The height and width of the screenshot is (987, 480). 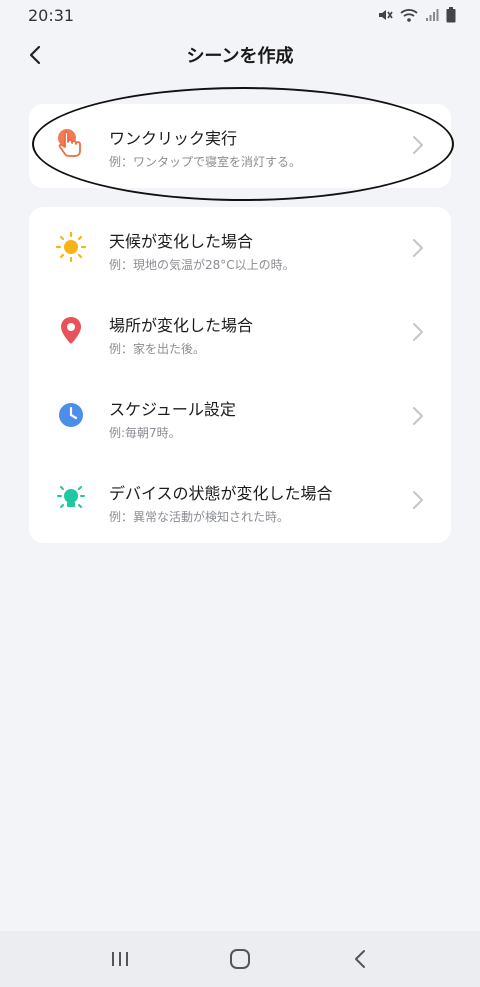 I want to click on item-title: スケジュール設定, so click(x=172, y=409).